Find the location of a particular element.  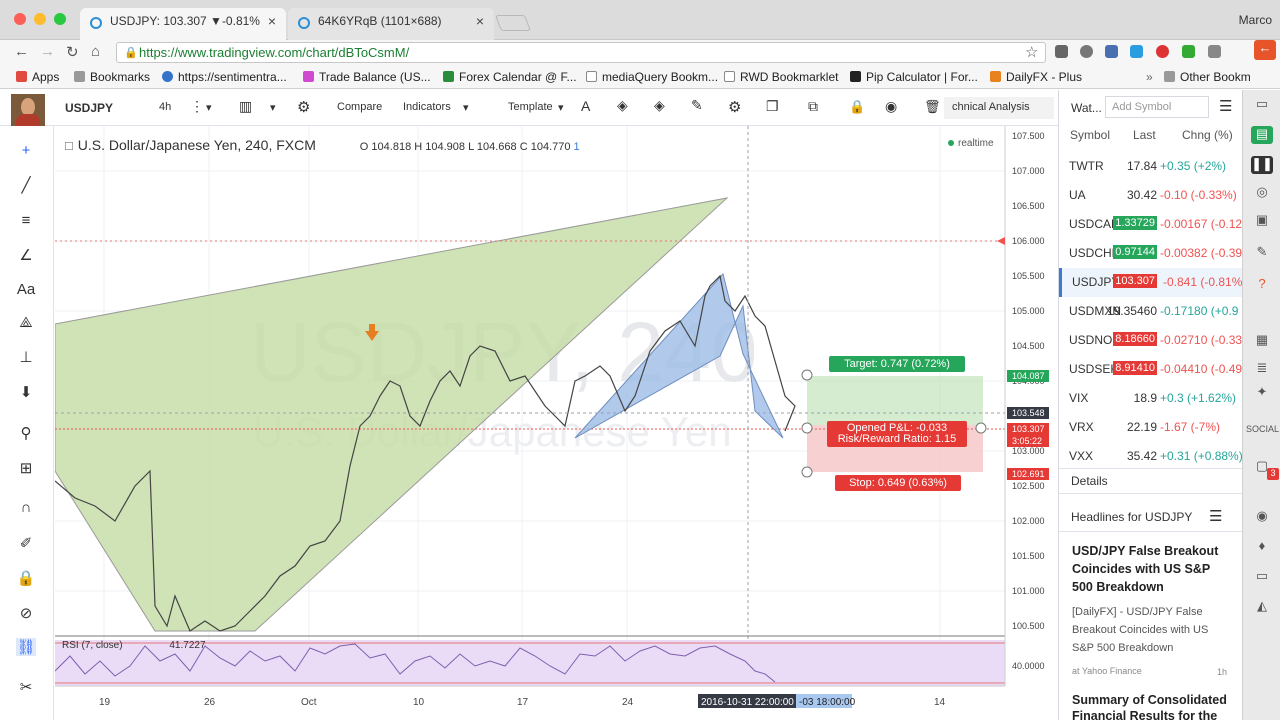

watchlist-row: USDCHF 0.97144 -0.00382 (-0.39 is located at coordinates (1151, 253).